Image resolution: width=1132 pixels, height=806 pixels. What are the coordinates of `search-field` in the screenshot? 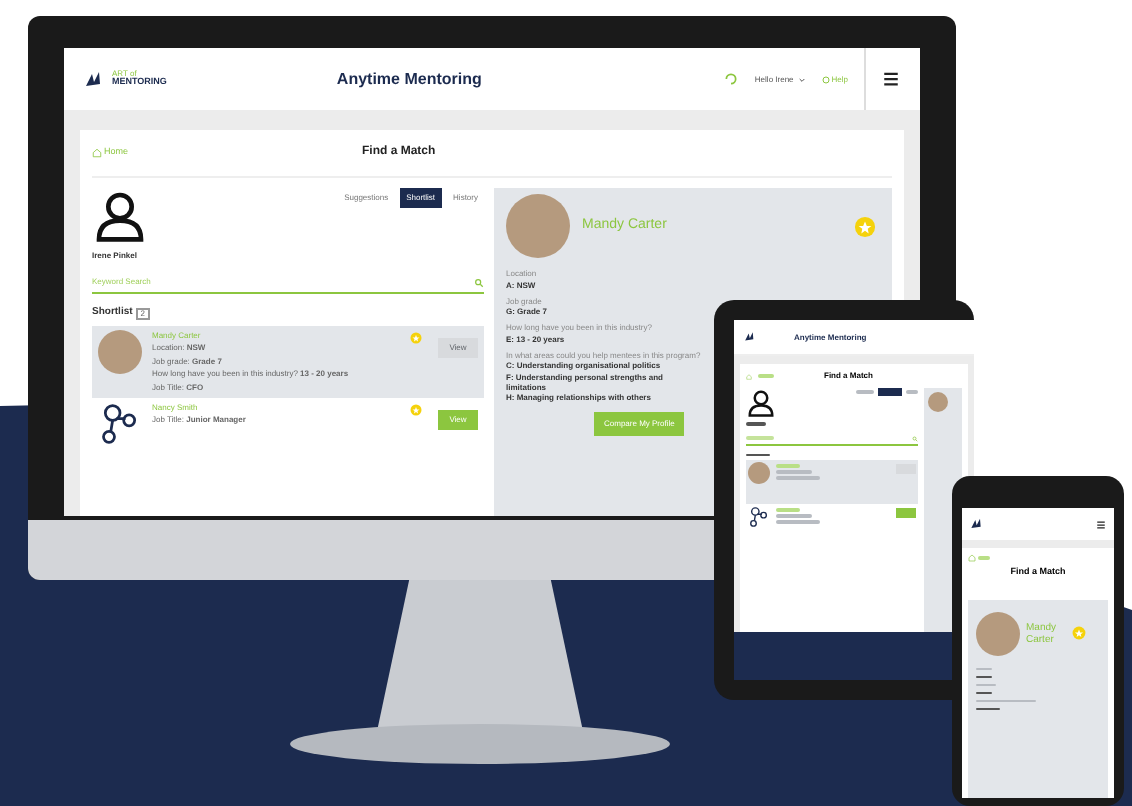 It's located at (832, 440).